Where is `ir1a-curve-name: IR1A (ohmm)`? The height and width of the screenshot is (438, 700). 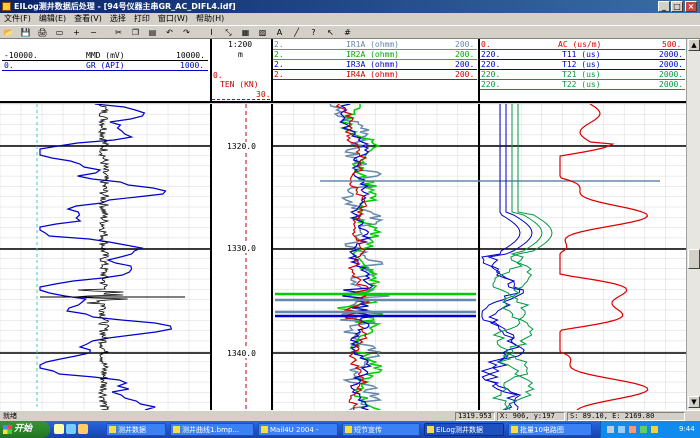 ir1a-curve-name: IR1A (ohmm) is located at coordinates (372, 44).